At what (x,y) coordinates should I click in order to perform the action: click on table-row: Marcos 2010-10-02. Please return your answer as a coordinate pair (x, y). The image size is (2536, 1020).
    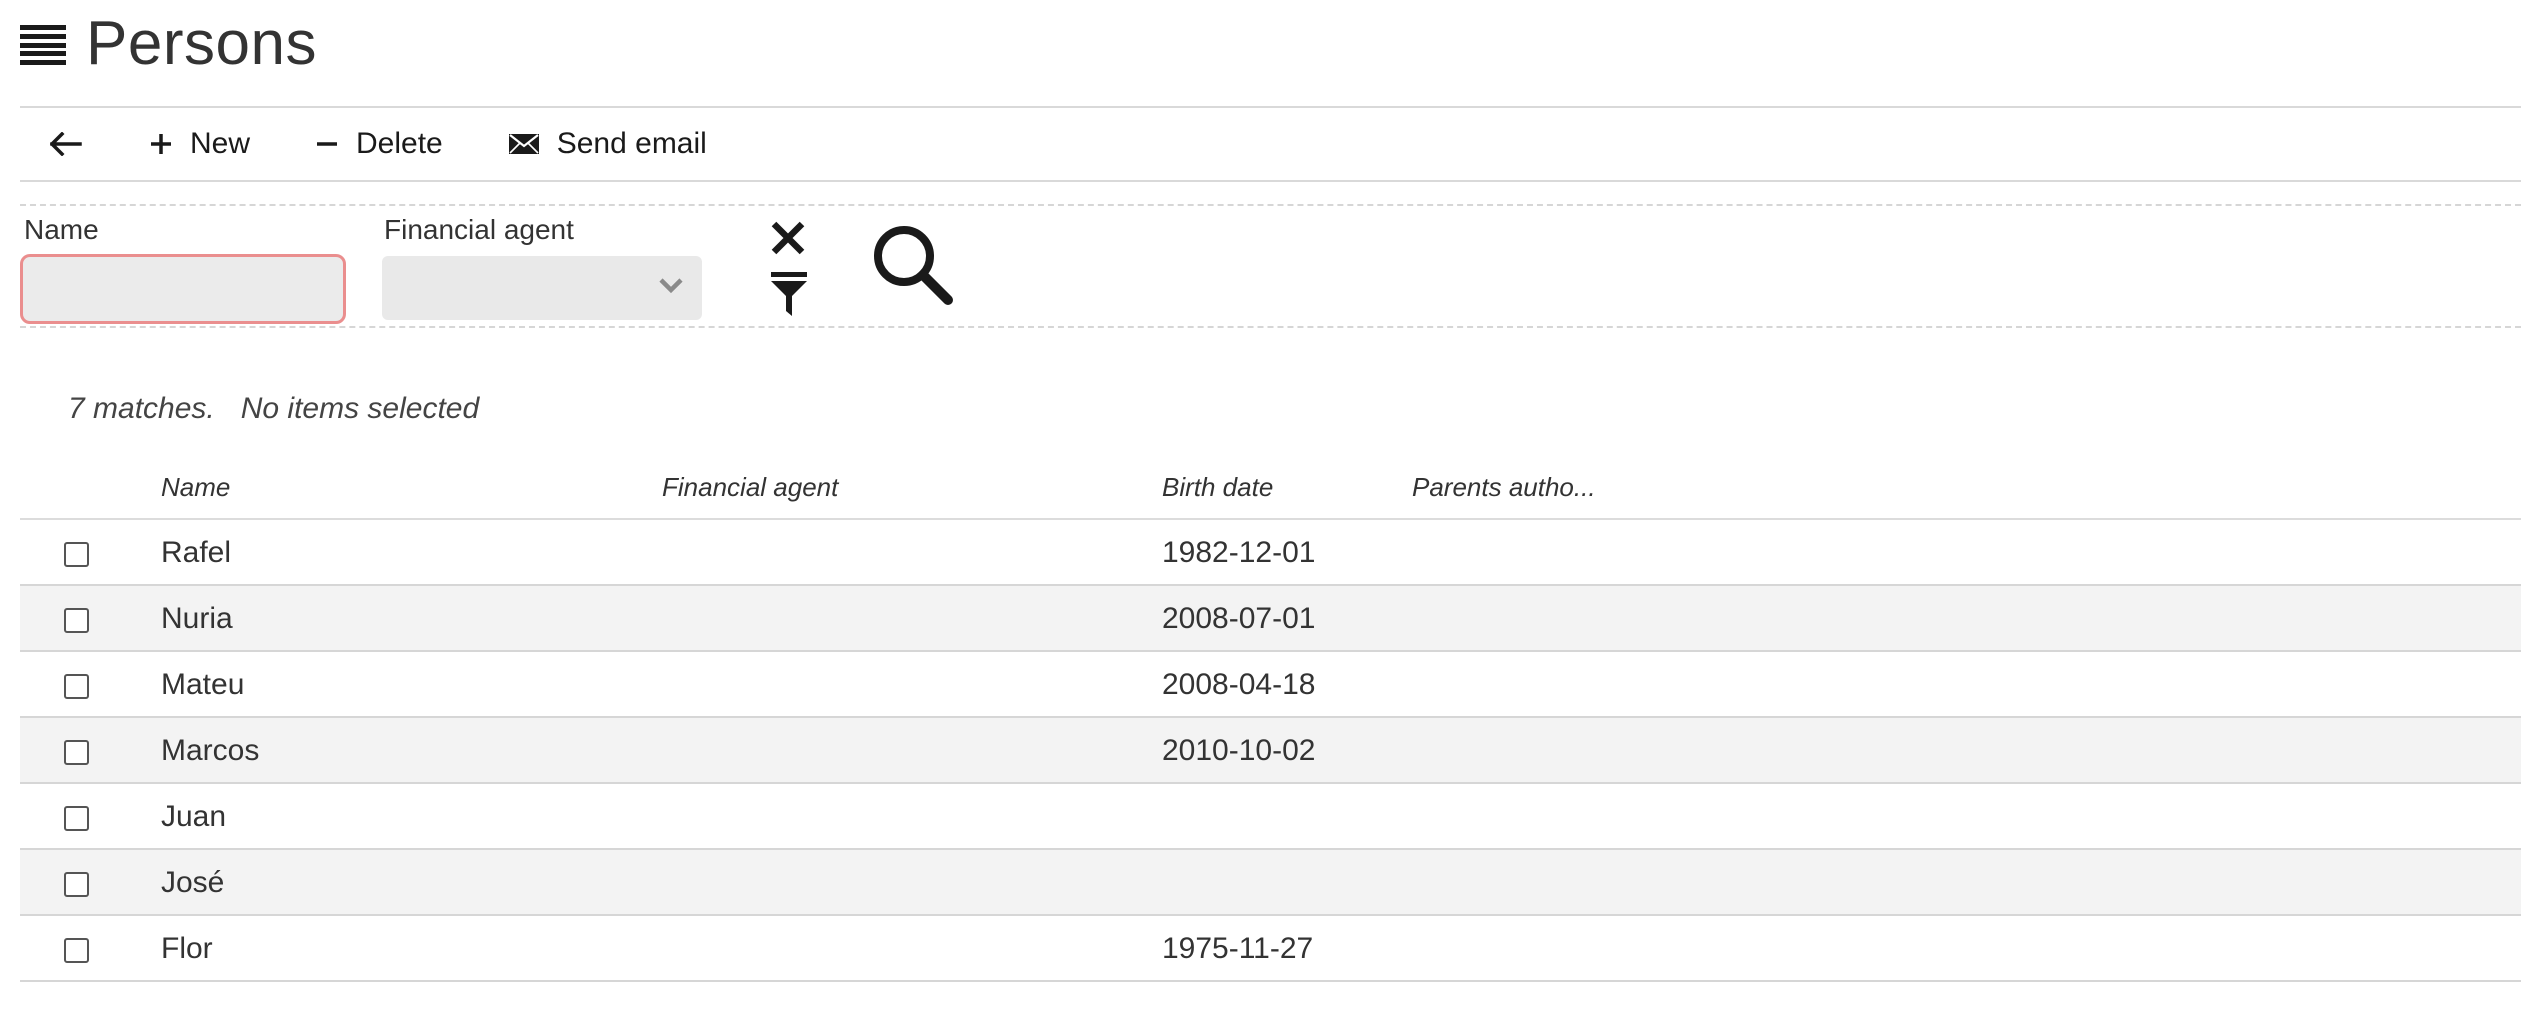
    Looking at the image, I should click on (1270, 751).